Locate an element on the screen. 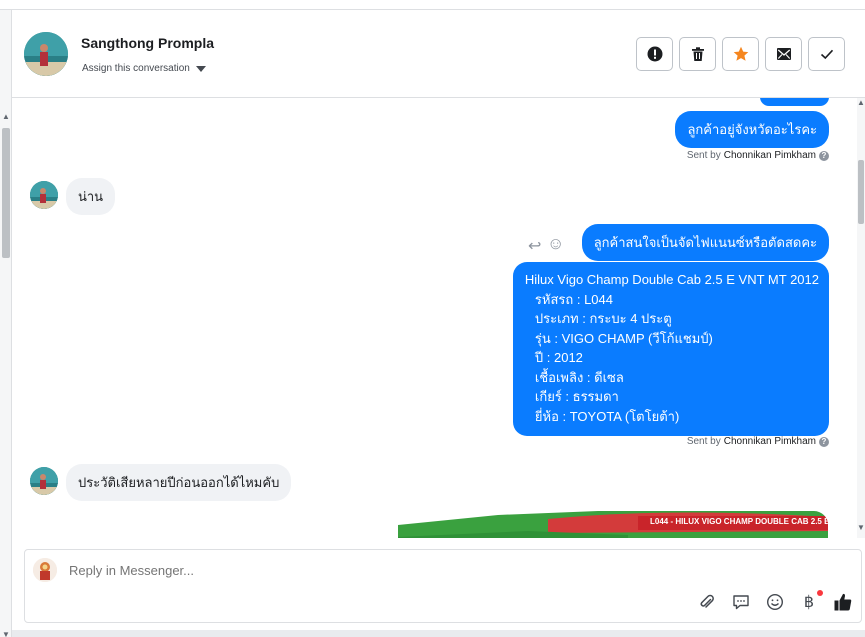 This screenshot has height=637, width=865. left-scrollbar-thumb is located at coordinates (6, 193).